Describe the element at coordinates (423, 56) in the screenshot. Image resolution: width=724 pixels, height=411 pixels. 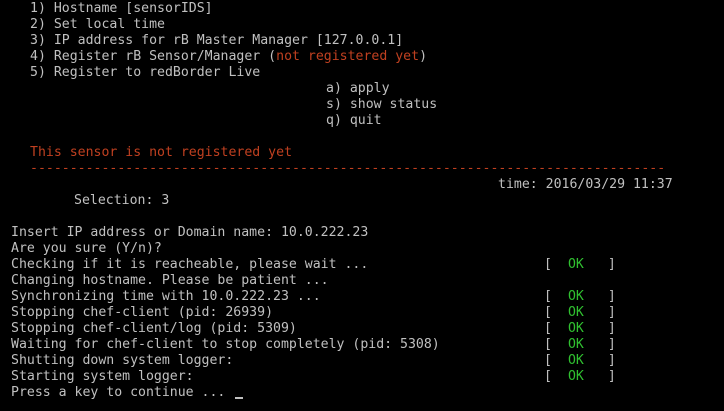
I see `register-item-suffix: )` at that location.